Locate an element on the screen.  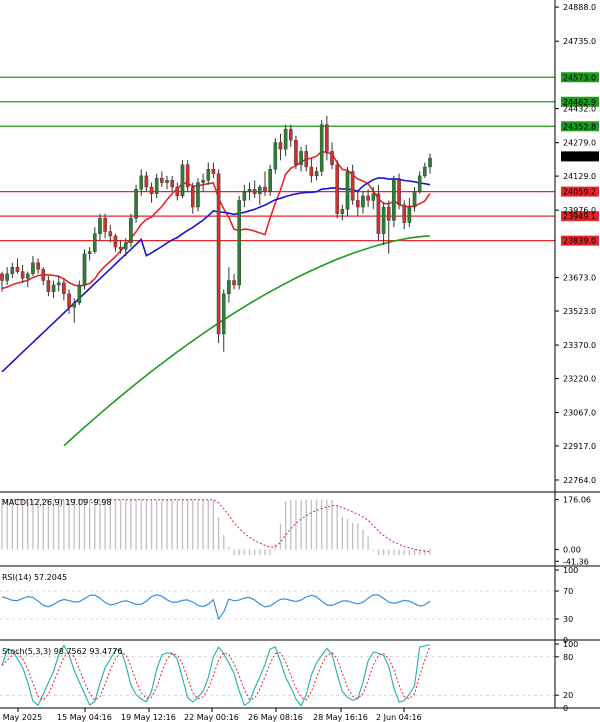
time-tick-label: 28 May 16:16 is located at coordinates (340, 717).